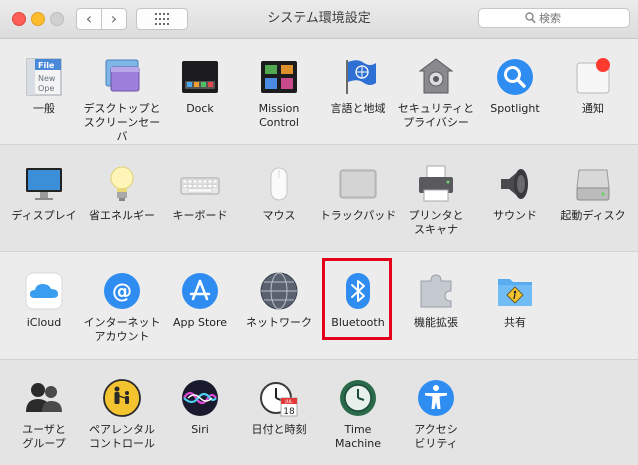 The width and height of the screenshot is (638, 465). Describe the element at coordinates (279, 429) in the screenshot. I see `pref-label: 日付と時刻` at that location.